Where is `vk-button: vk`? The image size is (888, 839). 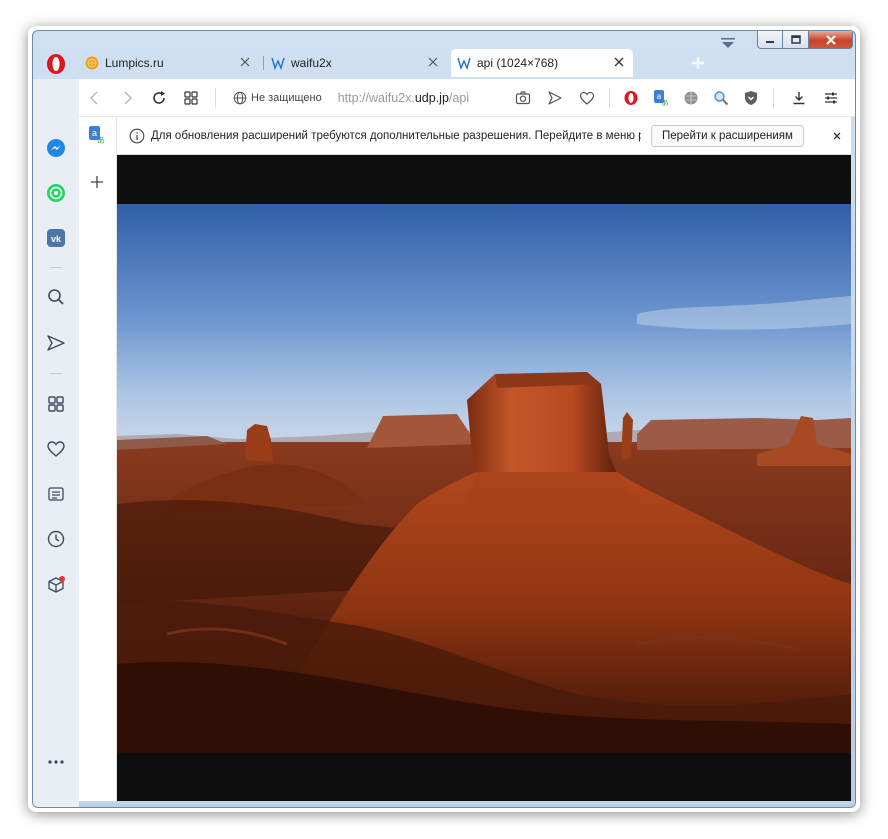
vk-button: vk is located at coordinates (56, 238).